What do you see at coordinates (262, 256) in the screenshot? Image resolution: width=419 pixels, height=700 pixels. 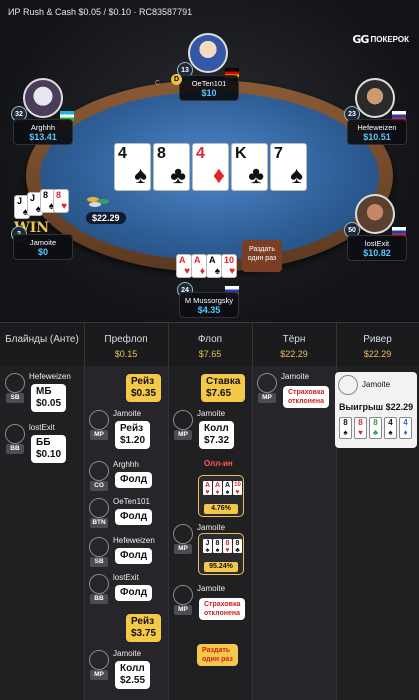 I see `run-it-once-button: Раздать один раз` at bounding box center [262, 256].